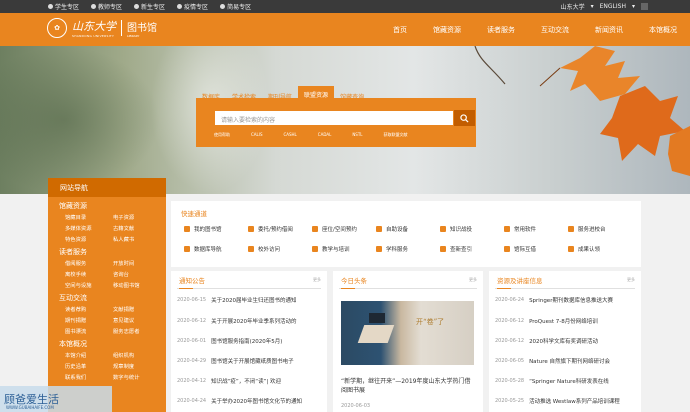  I want to click on quick-link-nstl: NSTL, so click(357, 135).